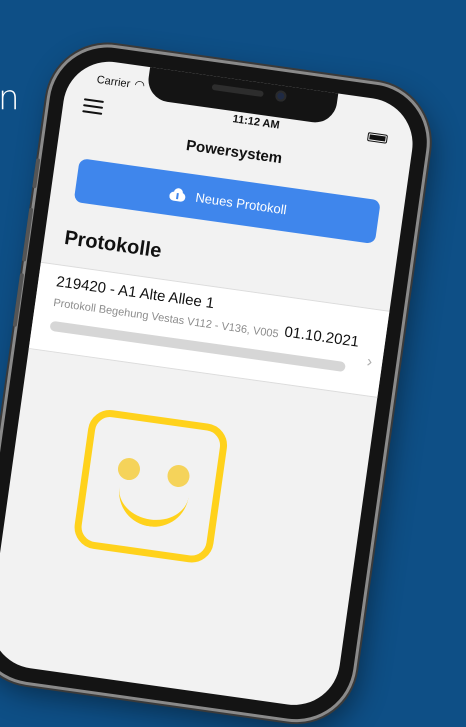  What do you see at coordinates (129, 469) in the screenshot?
I see `smiley-left-eye` at bounding box center [129, 469].